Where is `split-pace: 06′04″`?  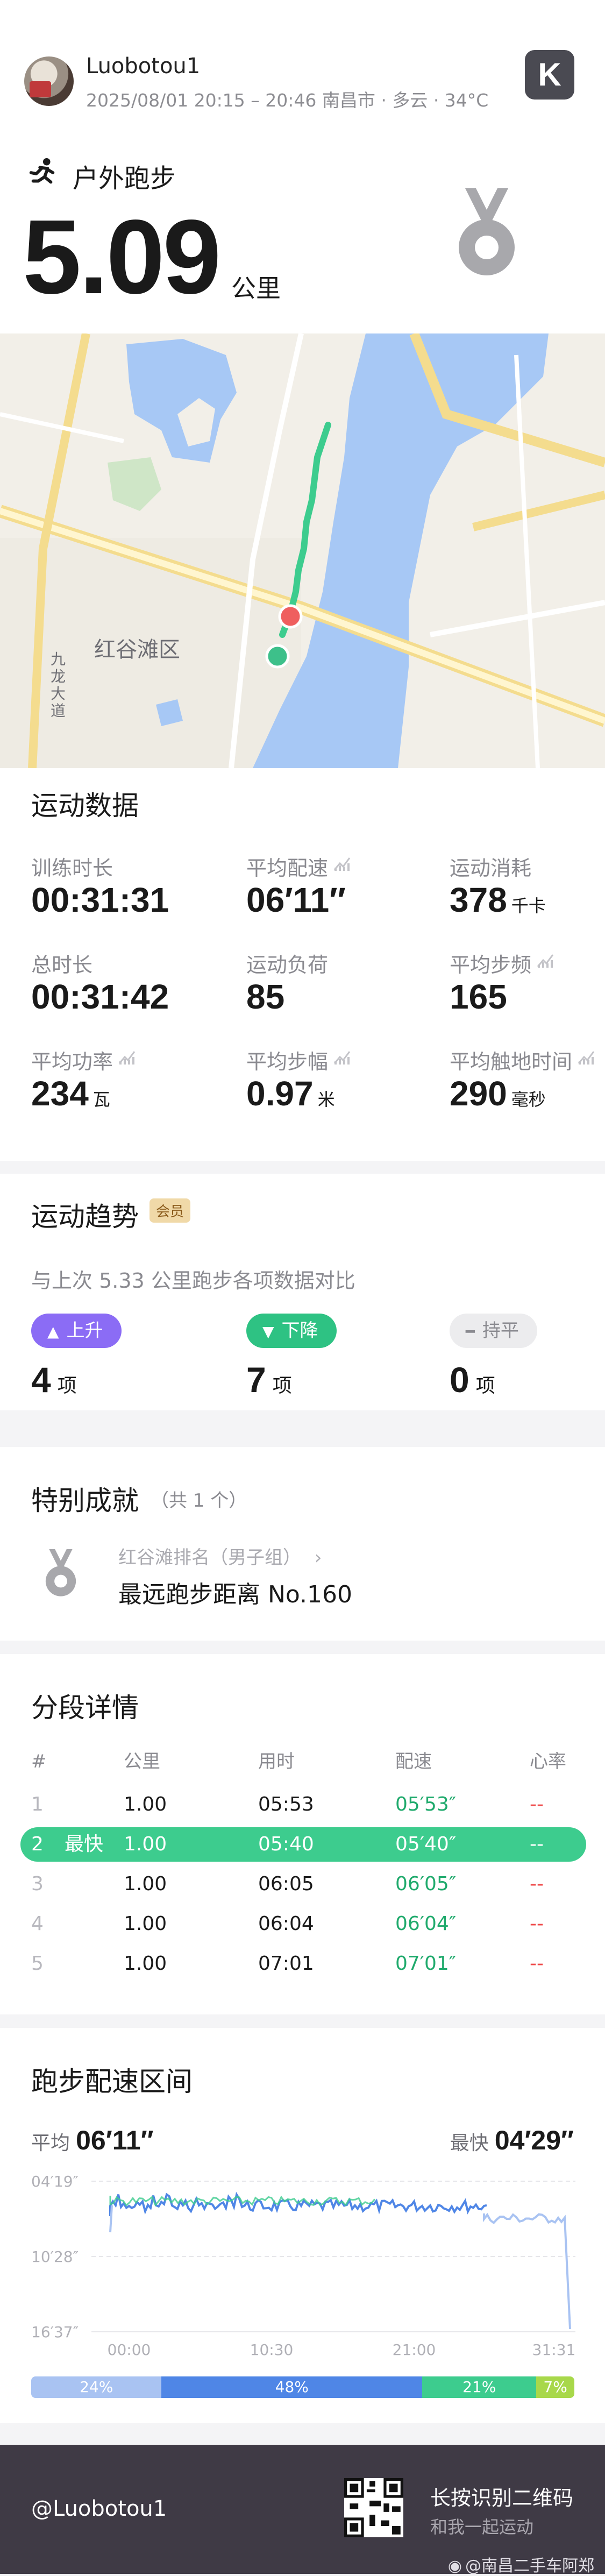
split-pace: 06′04″ is located at coordinates (426, 1924).